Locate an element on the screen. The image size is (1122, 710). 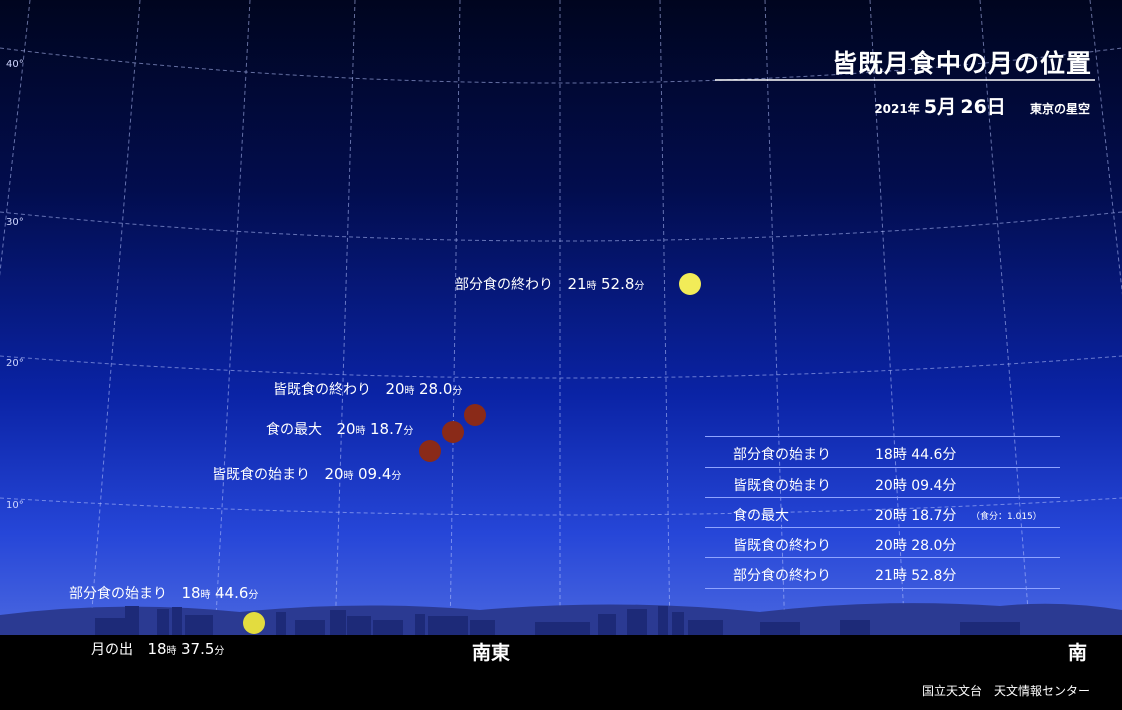
label-partial-start: 部分食の始まり 18時 44.6分 is located at coordinates (163, 593).